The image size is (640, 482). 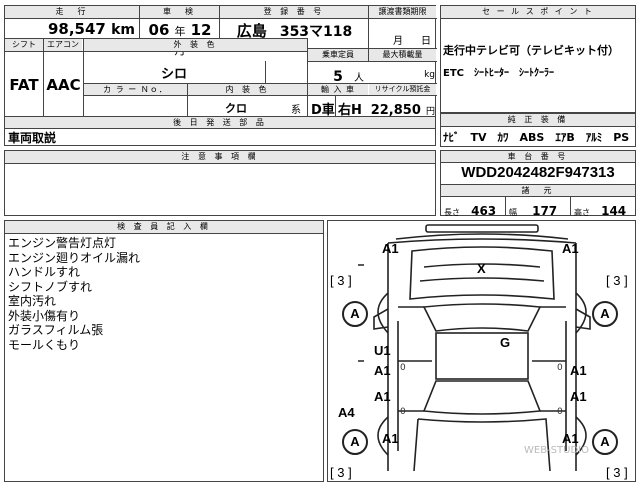 What do you see at coordinates (338, 89) in the screenshot?
I see `import-label: 輸 入 車` at bounding box center [338, 89].